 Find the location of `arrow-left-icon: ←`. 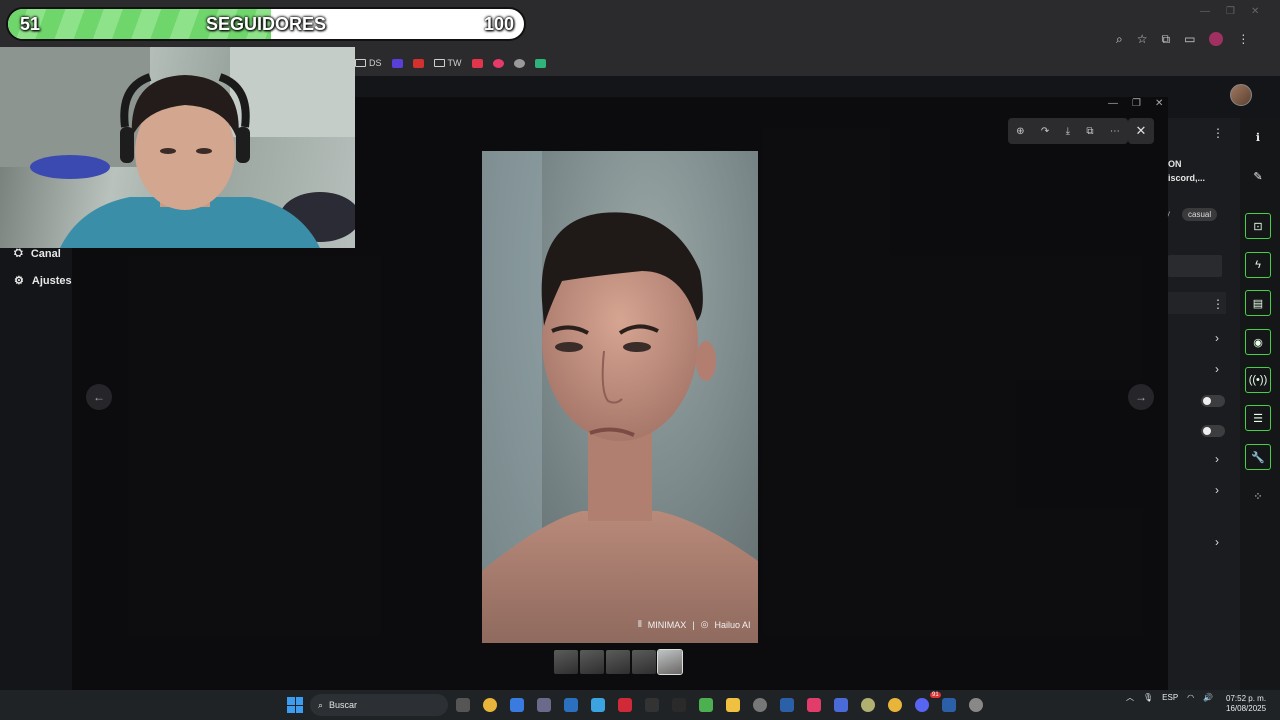

arrow-left-icon: ← is located at coordinates (99, 397).